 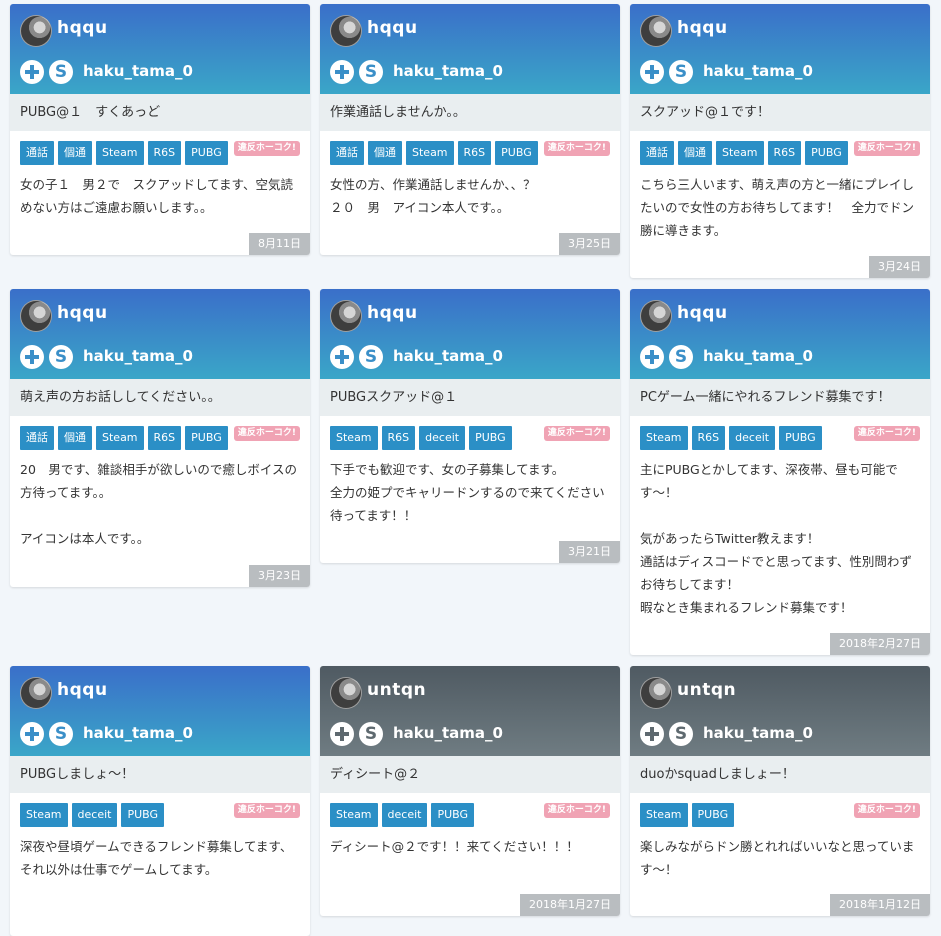 I want to click on post-text: ディシート@２です！！来てください！！！, so click(x=454, y=846).